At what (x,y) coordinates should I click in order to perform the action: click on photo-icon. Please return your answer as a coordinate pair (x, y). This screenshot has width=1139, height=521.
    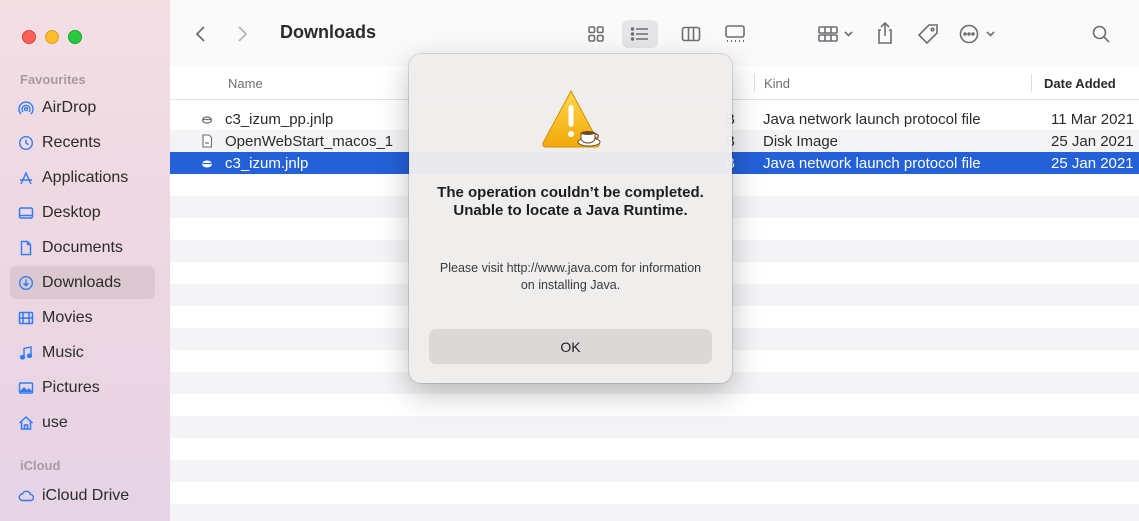
    Looking at the image, I should click on (26, 388).